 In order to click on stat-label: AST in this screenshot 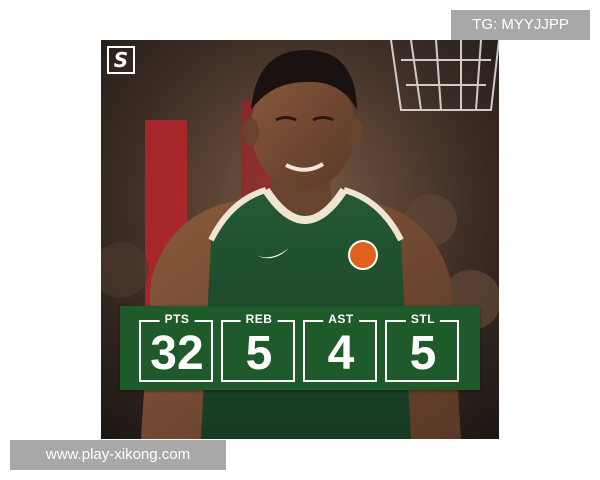, I will do `click(341, 319)`.